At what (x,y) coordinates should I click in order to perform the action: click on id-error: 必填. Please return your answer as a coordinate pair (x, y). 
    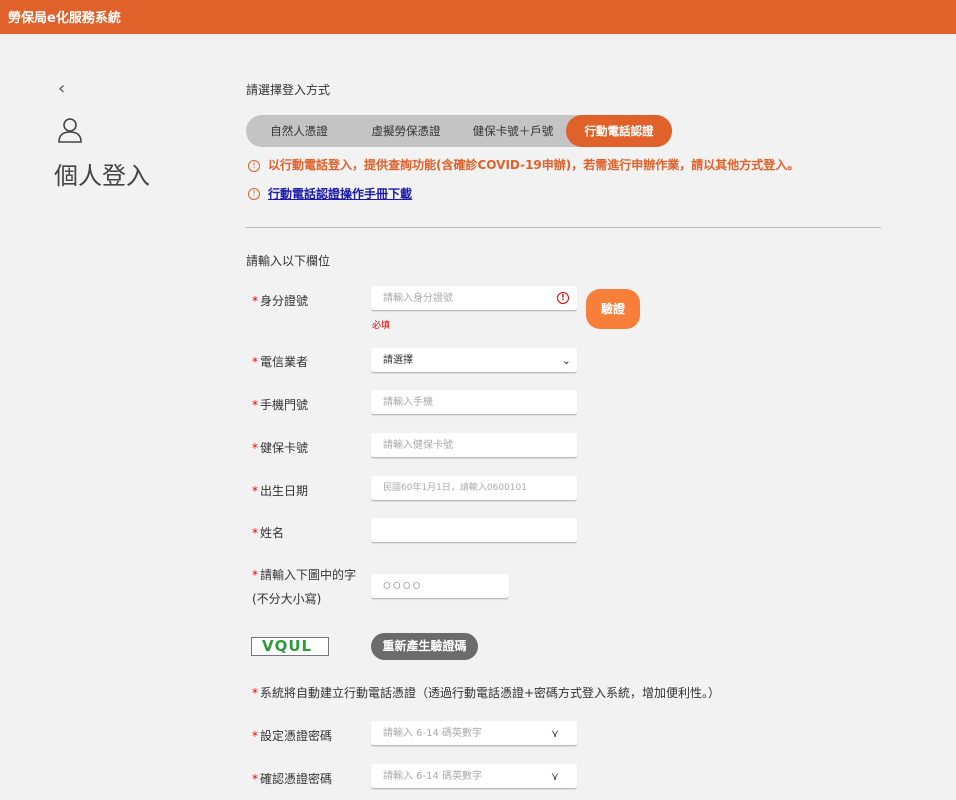
    Looking at the image, I should click on (381, 326).